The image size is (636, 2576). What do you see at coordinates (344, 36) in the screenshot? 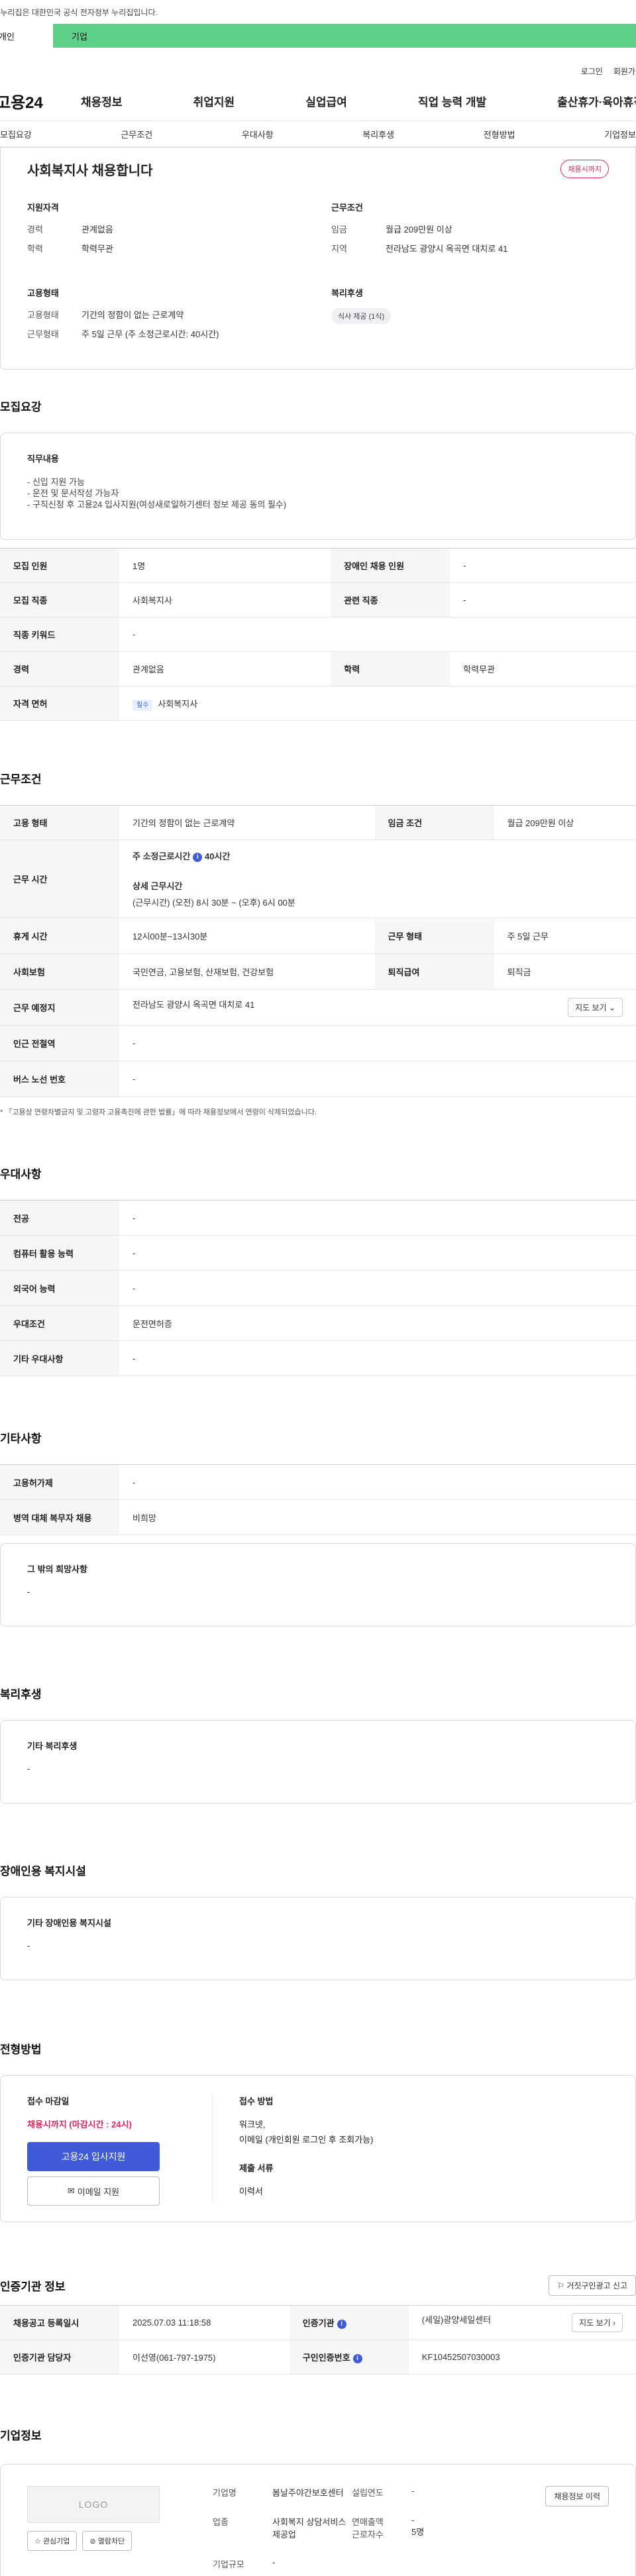
I see `audience-company-tab: 기업` at bounding box center [344, 36].